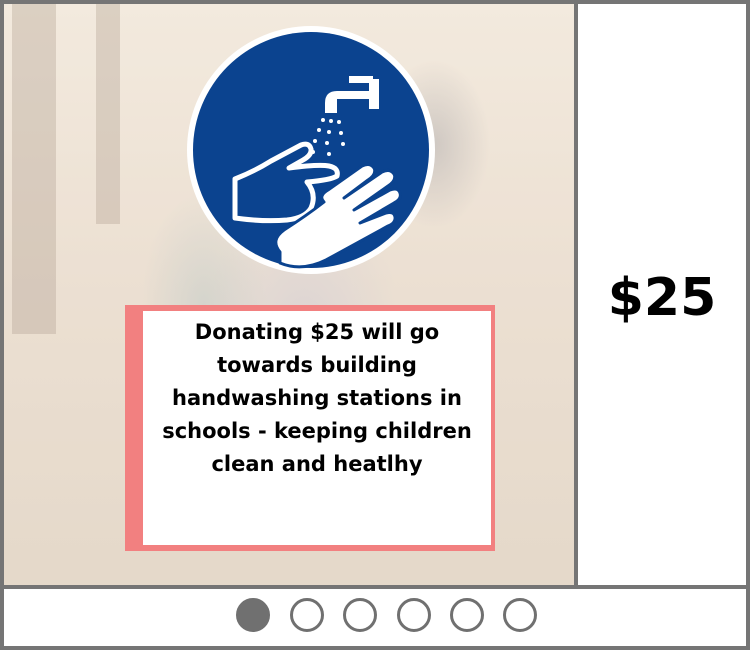 The width and height of the screenshot is (750, 650). I want to click on carousel-pagination, so click(375, 617).